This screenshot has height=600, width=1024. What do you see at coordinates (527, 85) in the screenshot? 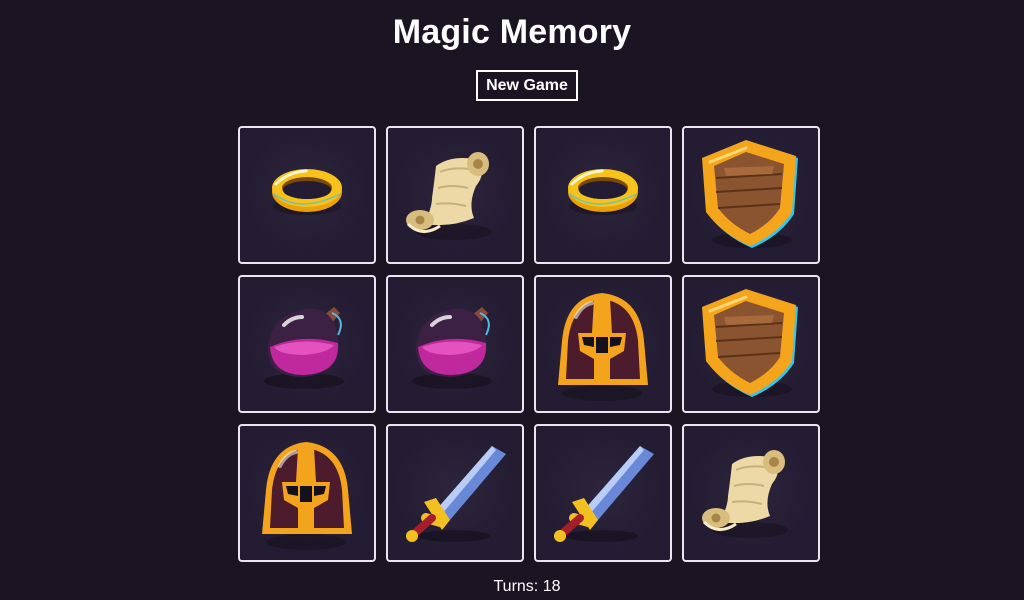
I see `new-game-button: New Game` at bounding box center [527, 85].